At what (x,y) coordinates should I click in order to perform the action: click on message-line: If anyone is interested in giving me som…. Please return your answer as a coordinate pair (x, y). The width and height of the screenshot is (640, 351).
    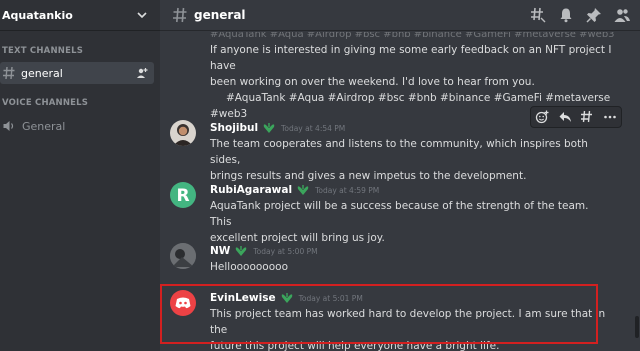
    Looking at the image, I should click on (411, 58).